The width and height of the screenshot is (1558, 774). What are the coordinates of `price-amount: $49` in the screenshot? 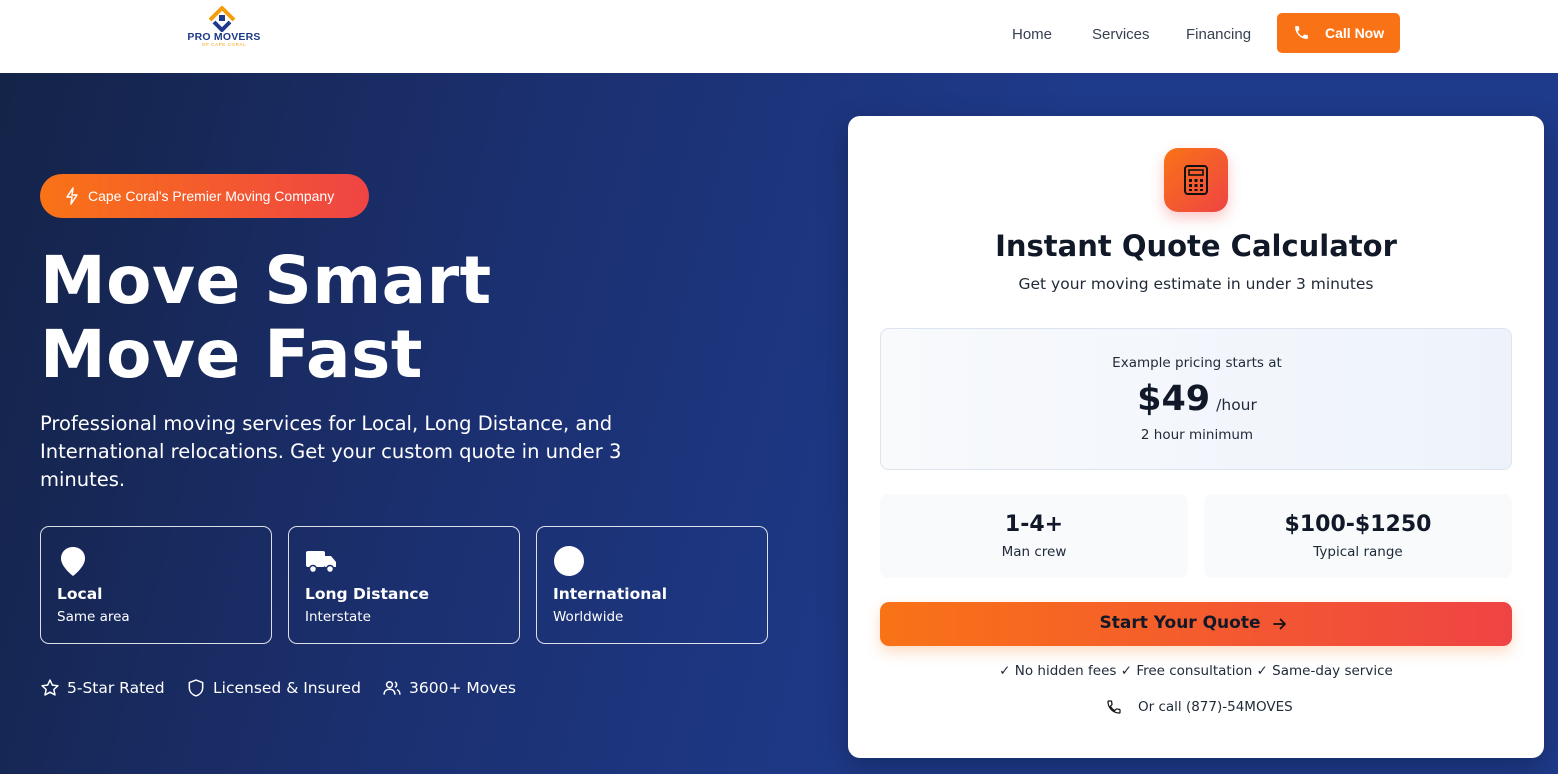 It's located at (1174, 399).